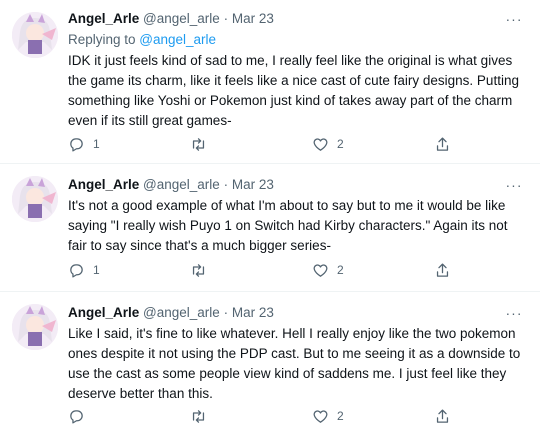 This screenshot has width=540, height=432. I want to click on reply-button, so click(80, 416).